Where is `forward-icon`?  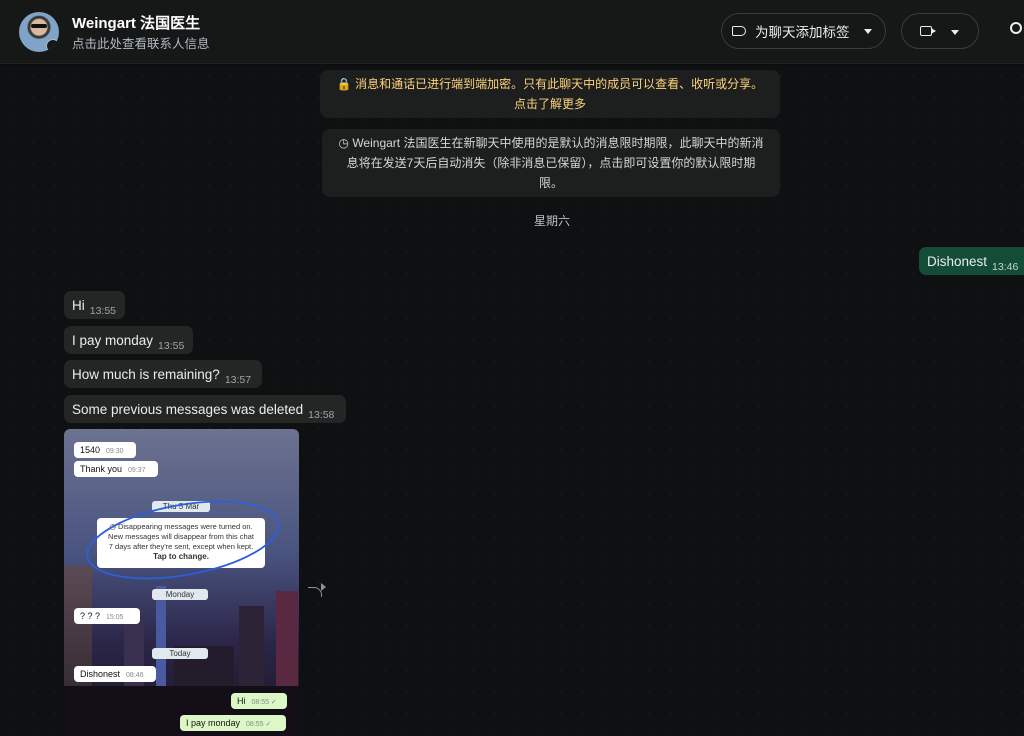 forward-icon is located at coordinates (317, 590).